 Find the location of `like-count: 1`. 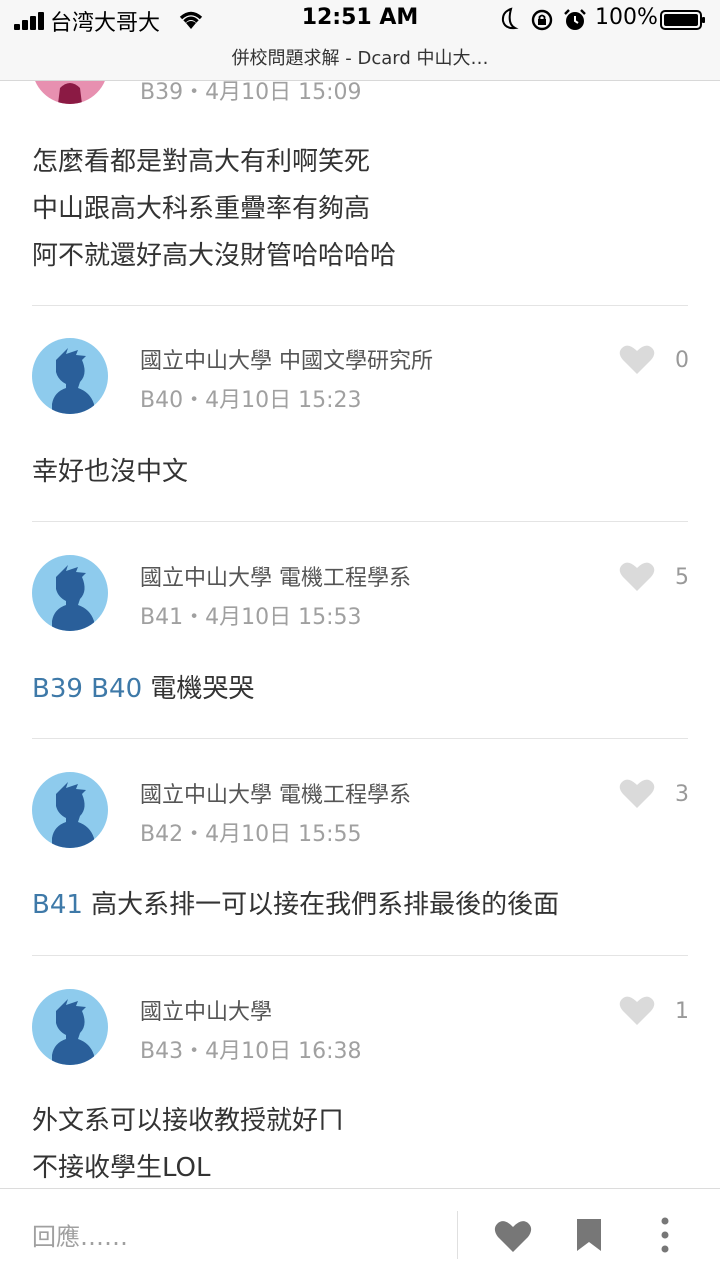

like-count: 1 is located at coordinates (682, 1011).